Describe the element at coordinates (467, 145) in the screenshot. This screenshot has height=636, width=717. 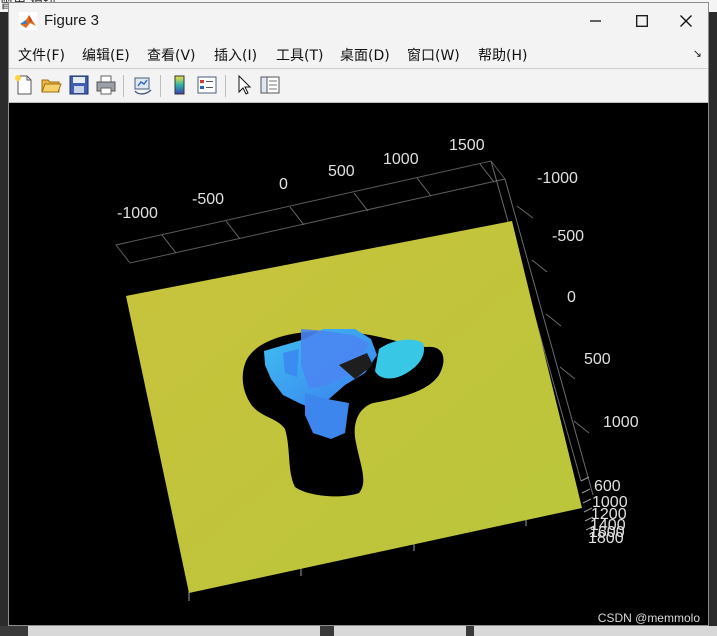
I see `x-tick-label: 1500` at that location.